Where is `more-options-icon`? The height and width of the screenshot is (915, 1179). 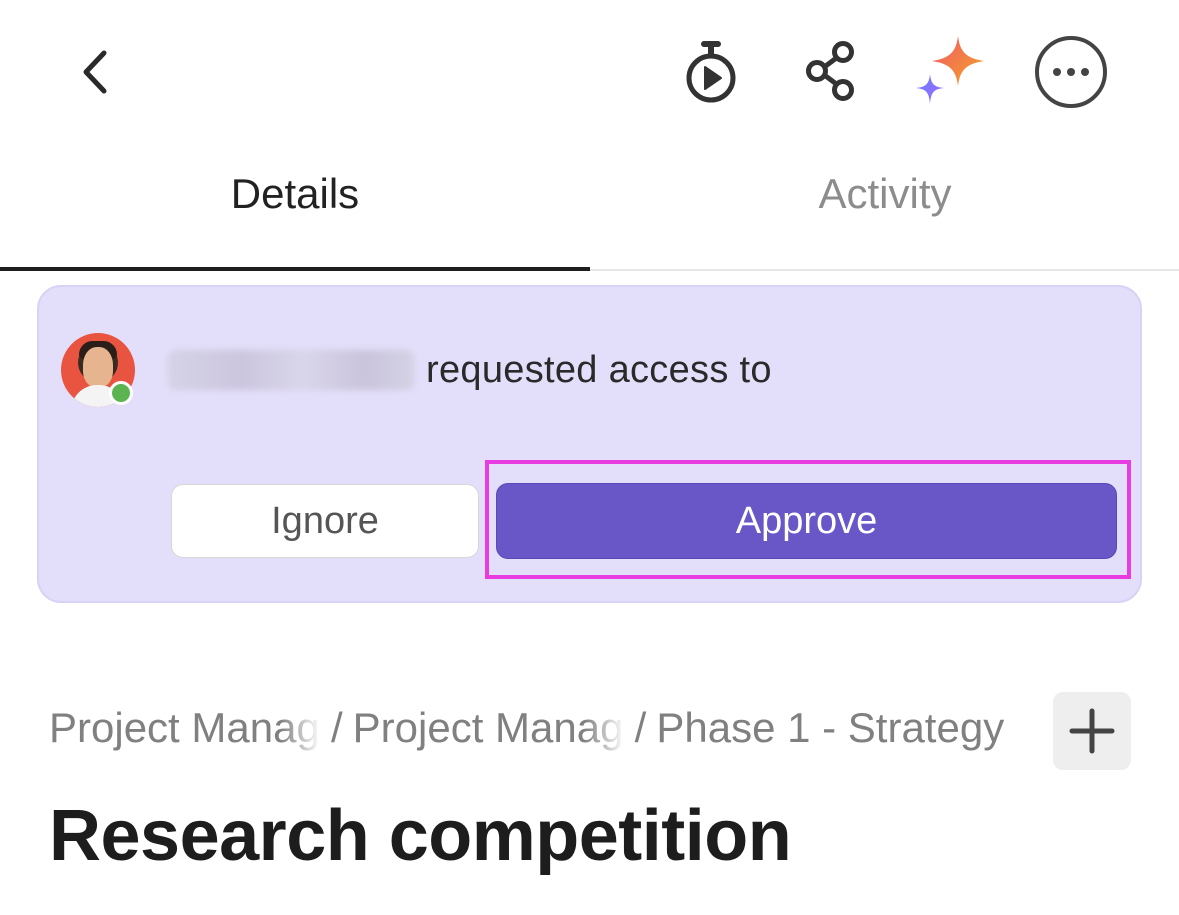
more-options-icon is located at coordinates (1071, 72).